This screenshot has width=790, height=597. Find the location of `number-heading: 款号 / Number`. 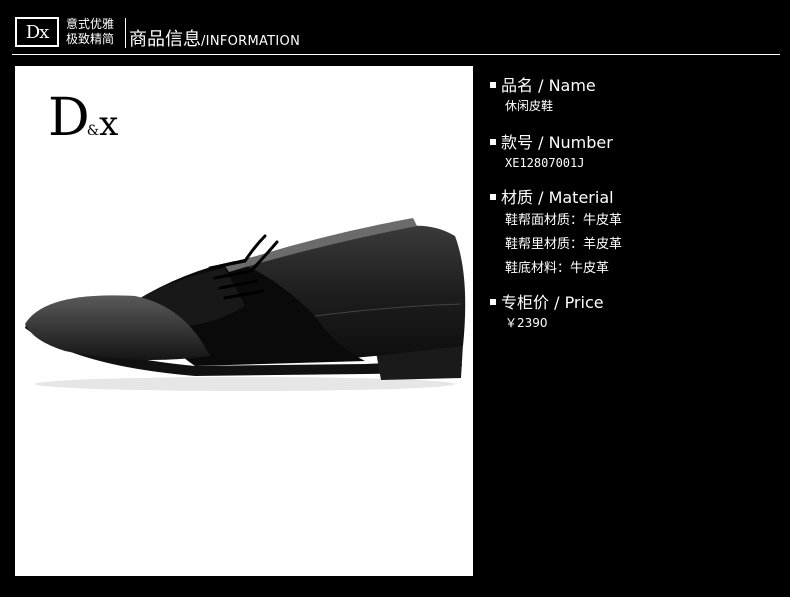

number-heading: 款号 / Number is located at coordinates (635, 143).